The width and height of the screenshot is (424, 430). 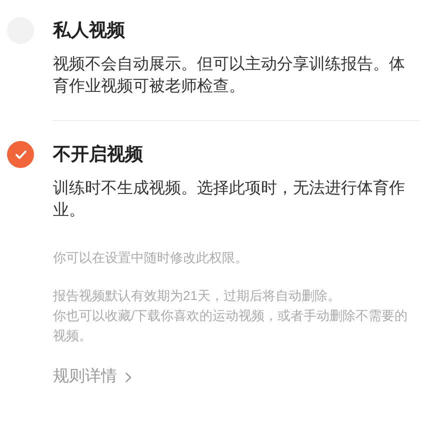 I want to click on option-description: 视频不会自动展示。但可以主动分享训练报告。体育作业视频可被老师检查。, so click(x=229, y=75).